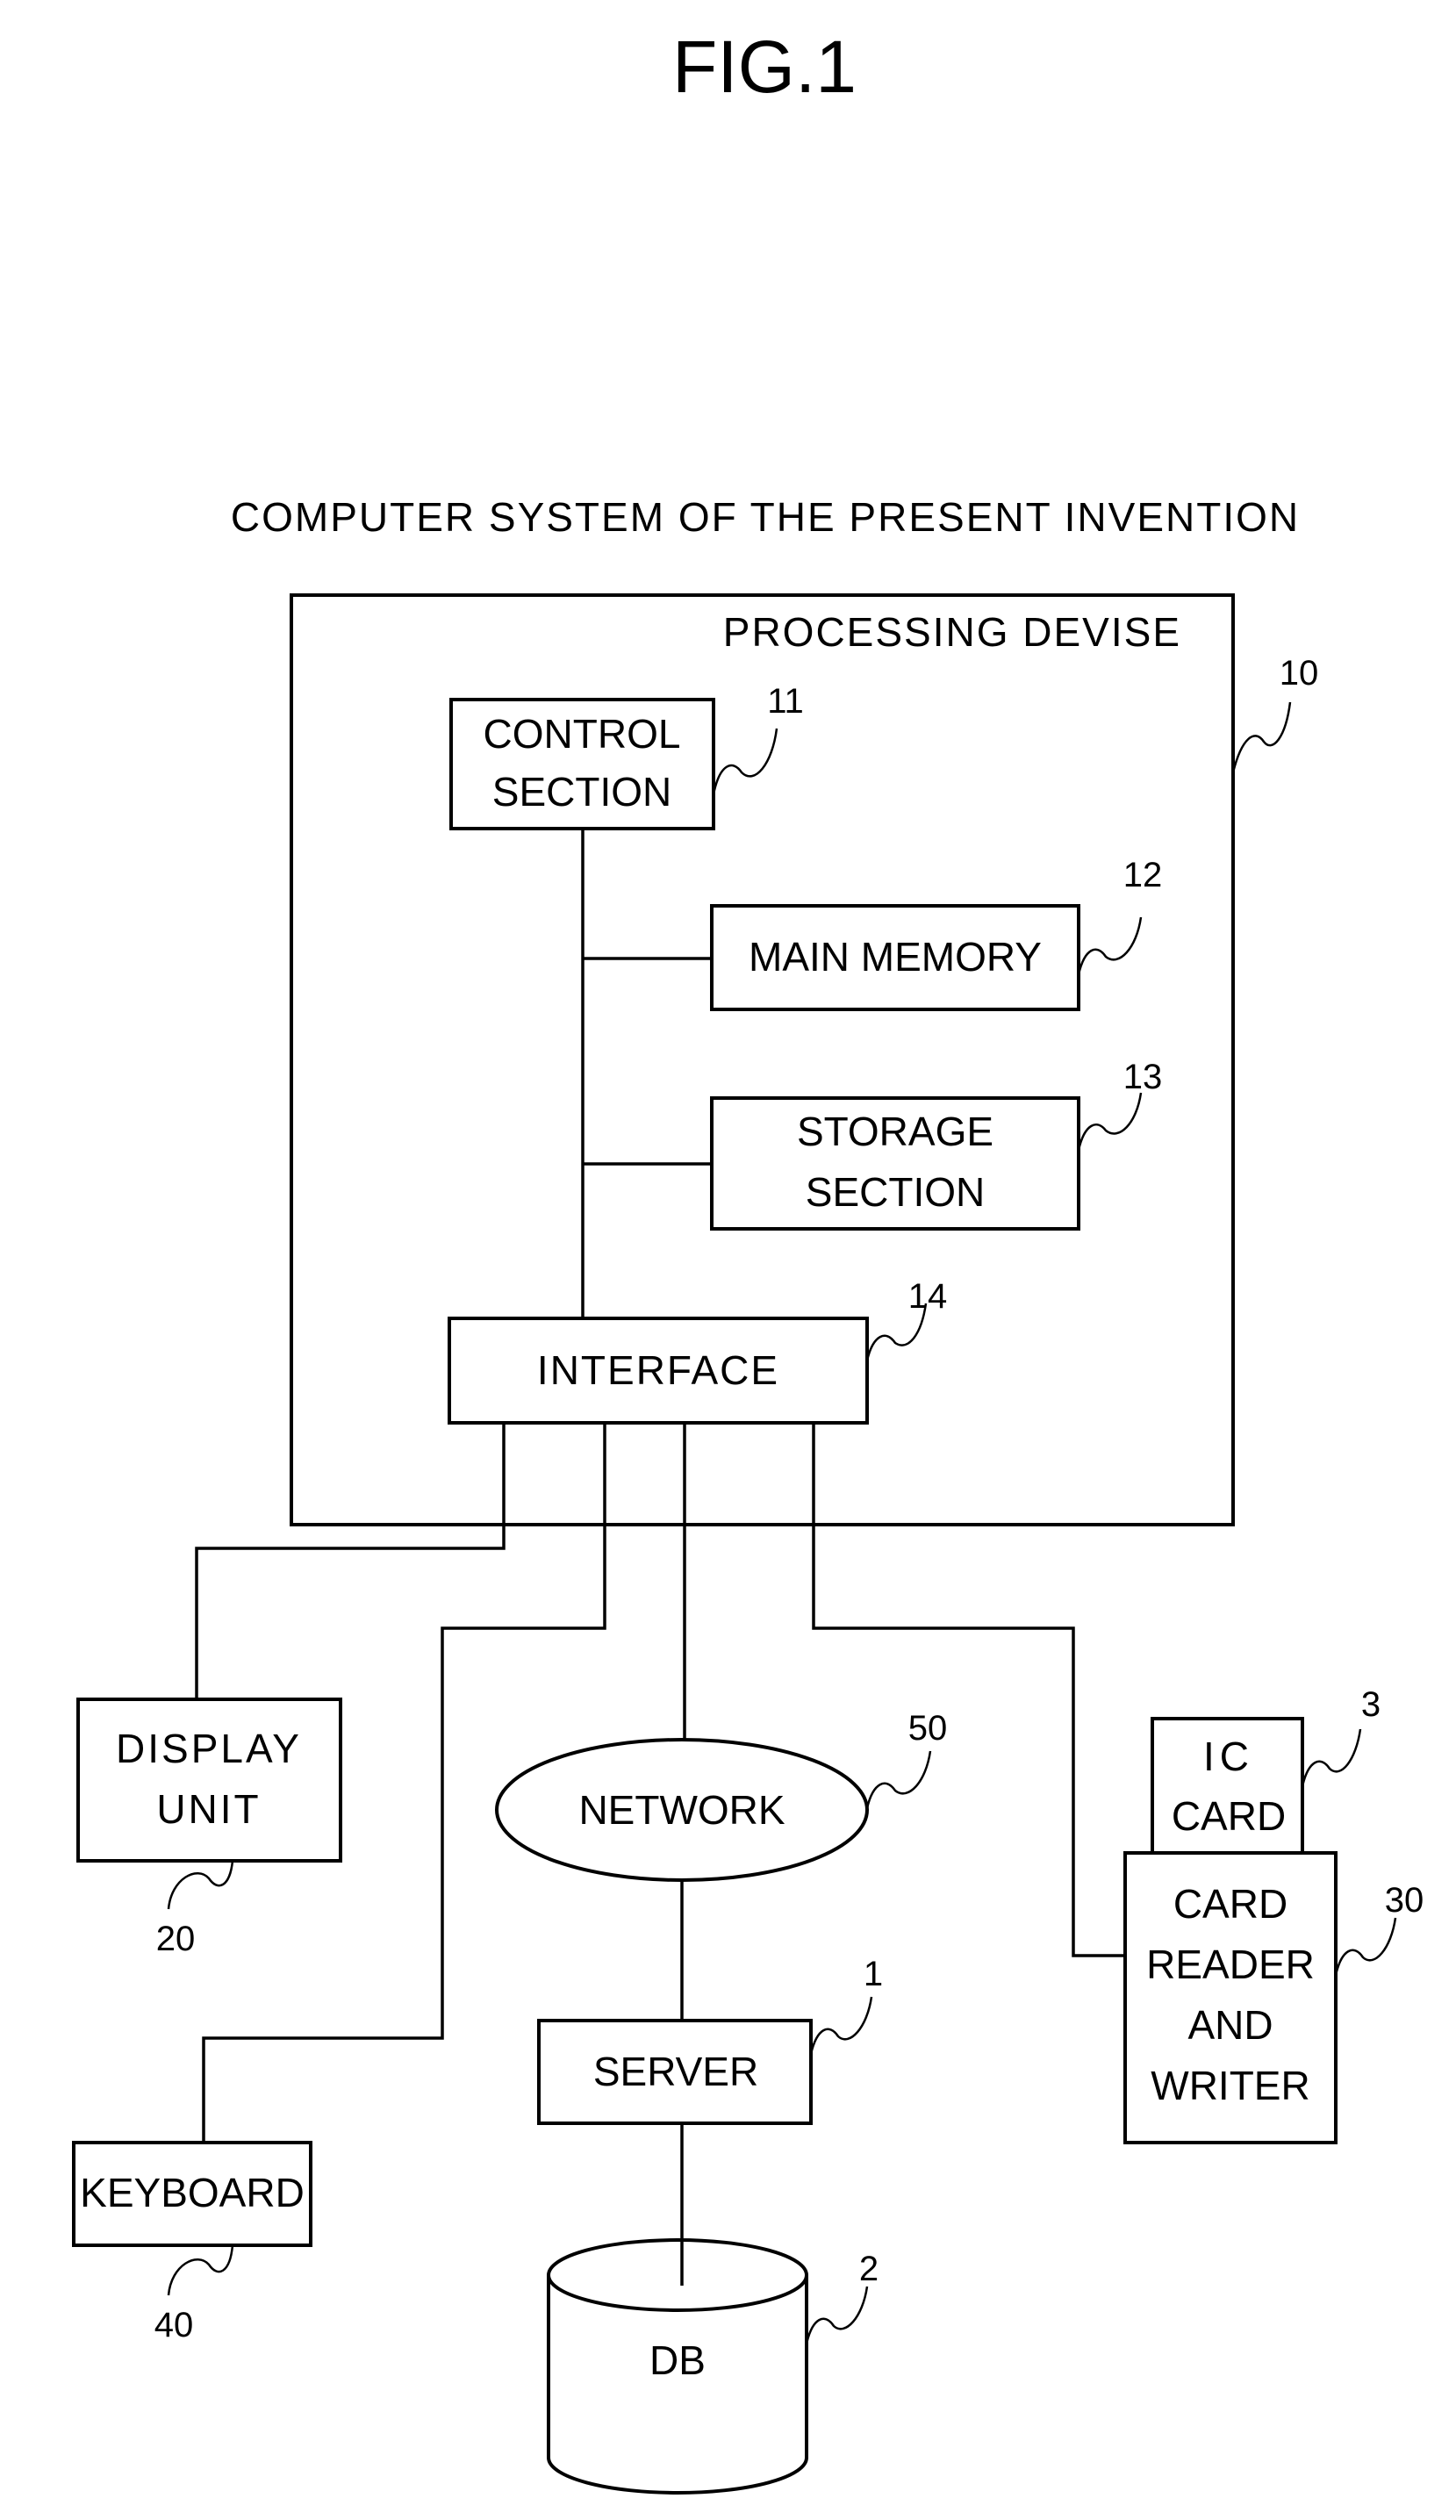 This screenshot has width=1456, height=2520. I want to click on ref-30: 30, so click(1404, 1901).